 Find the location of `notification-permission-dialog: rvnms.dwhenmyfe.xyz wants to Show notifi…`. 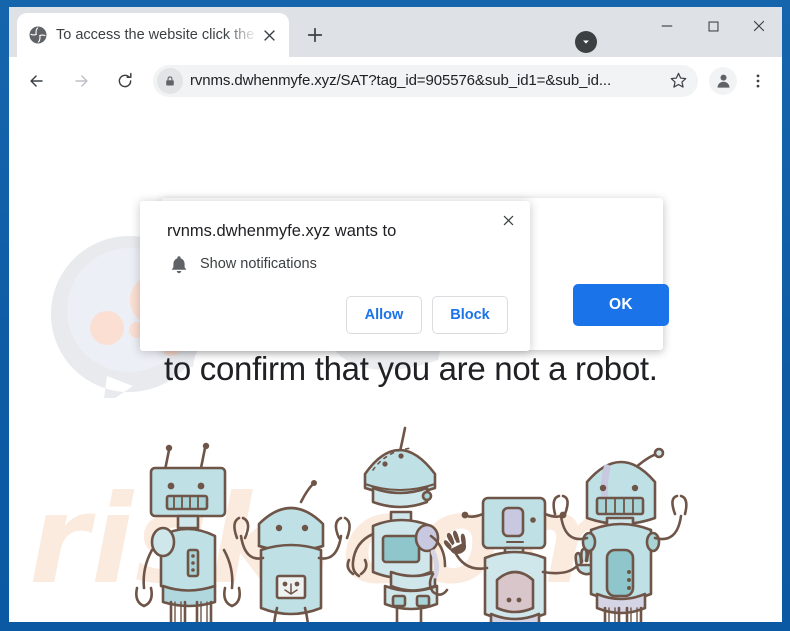

notification-permission-dialog: rvnms.dwhenmyfe.xyz wants to Show notifi… is located at coordinates (335, 276).